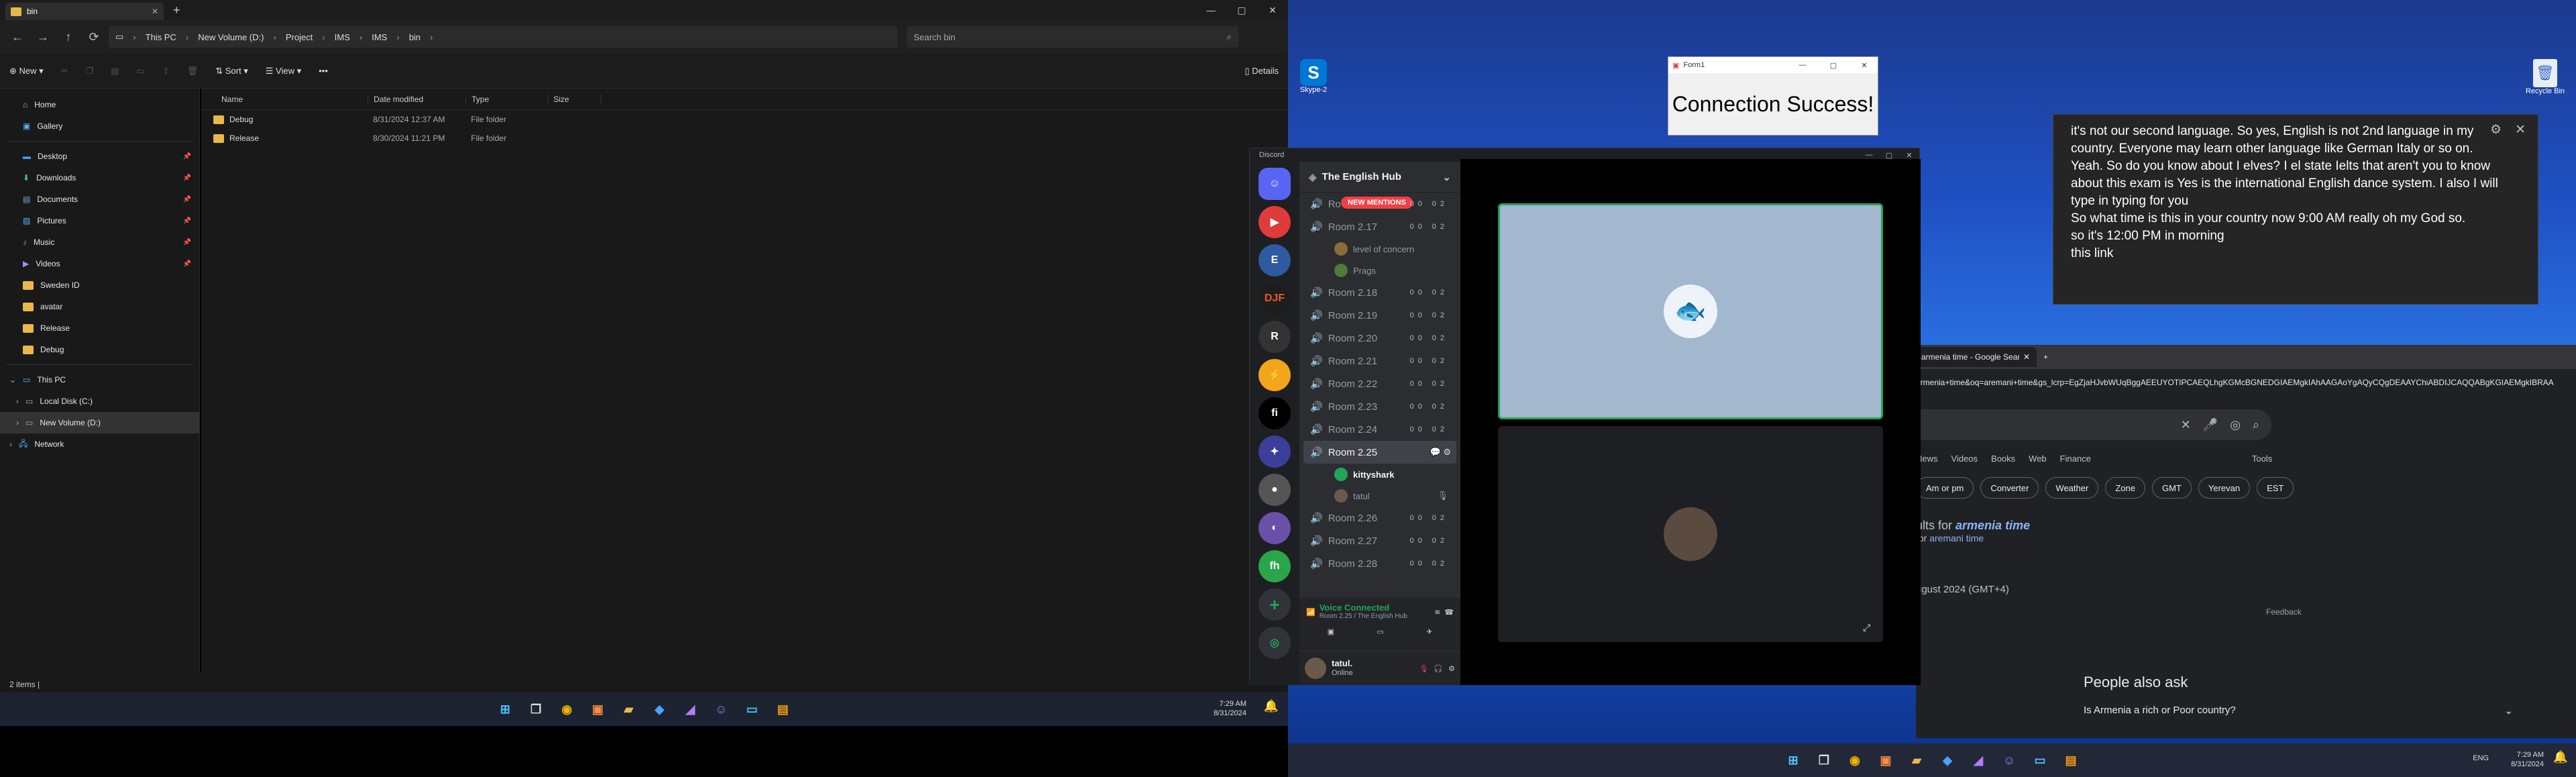  What do you see at coordinates (99, 156) in the screenshot?
I see `sidebar-item-desktop: ▬ Desktop 📌` at bounding box center [99, 156].